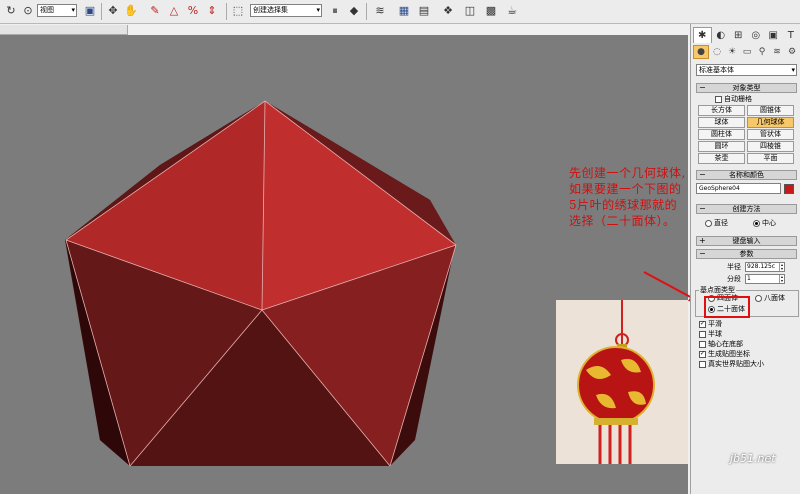  I want to click on tube-button: 管状体, so click(770, 134).